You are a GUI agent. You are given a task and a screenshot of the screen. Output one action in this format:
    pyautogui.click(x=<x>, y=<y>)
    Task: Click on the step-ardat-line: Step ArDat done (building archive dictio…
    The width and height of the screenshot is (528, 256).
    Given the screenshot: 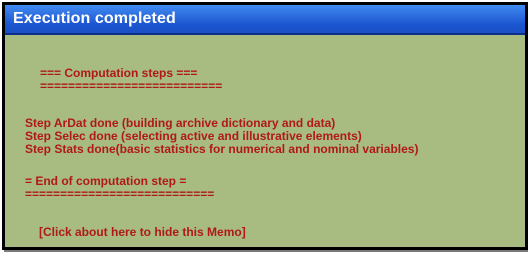 What is the action you would take?
    pyautogui.click(x=180, y=123)
    